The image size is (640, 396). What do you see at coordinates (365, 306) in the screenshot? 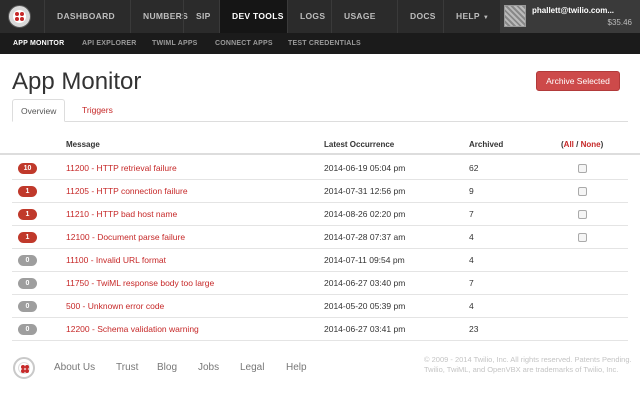
I see `latest-occurrence: 2014-05-20 05:39 pm` at bounding box center [365, 306].